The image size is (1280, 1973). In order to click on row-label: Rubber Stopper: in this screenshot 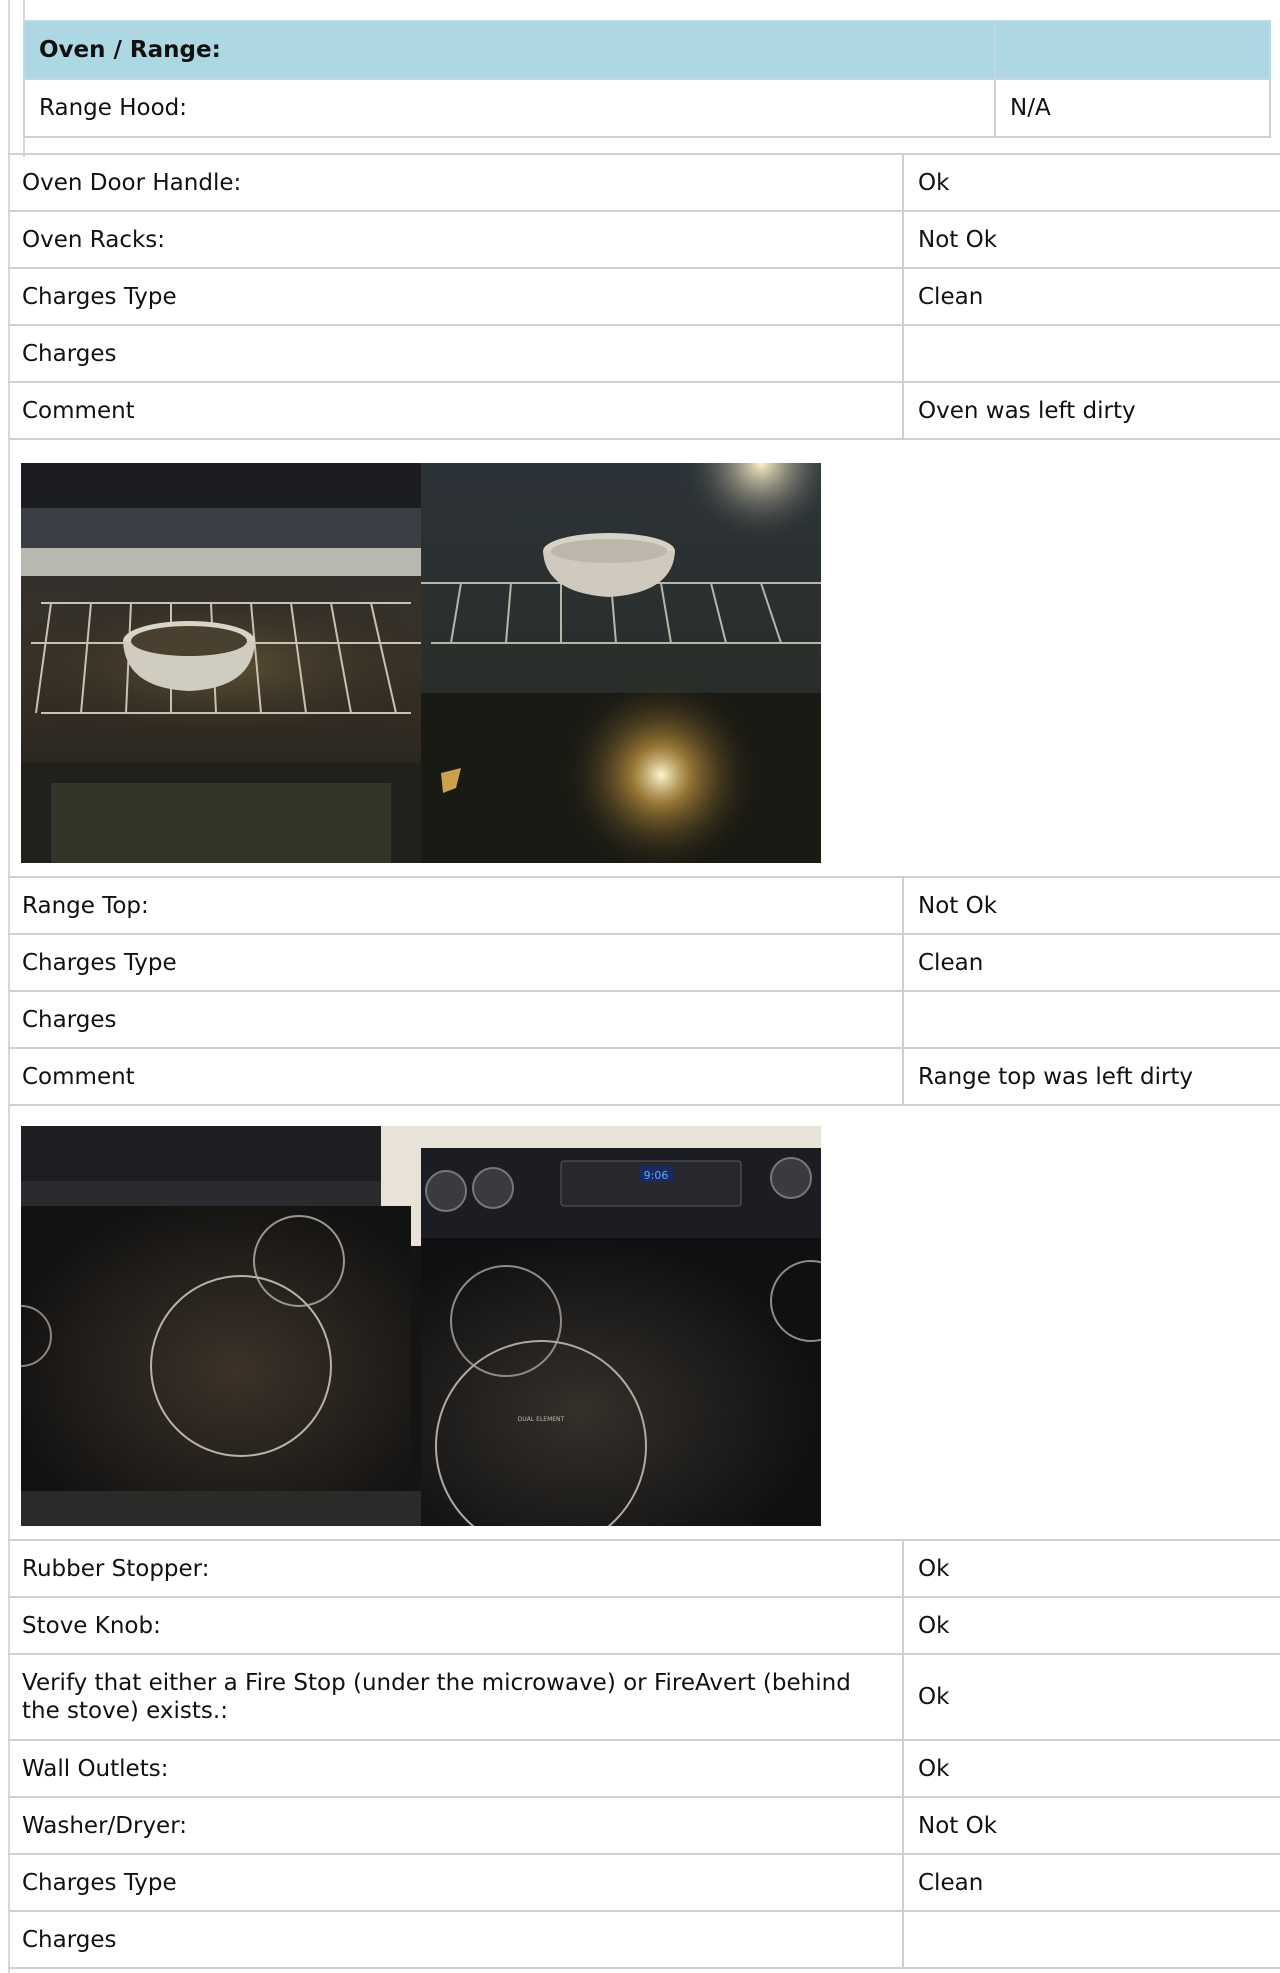, I will do `click(455, 1568)`.